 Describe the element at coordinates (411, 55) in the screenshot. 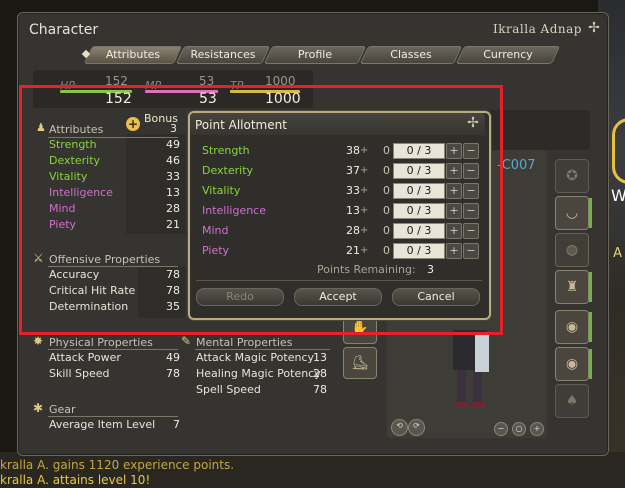

I see `tab-classes: Classes` at that location.